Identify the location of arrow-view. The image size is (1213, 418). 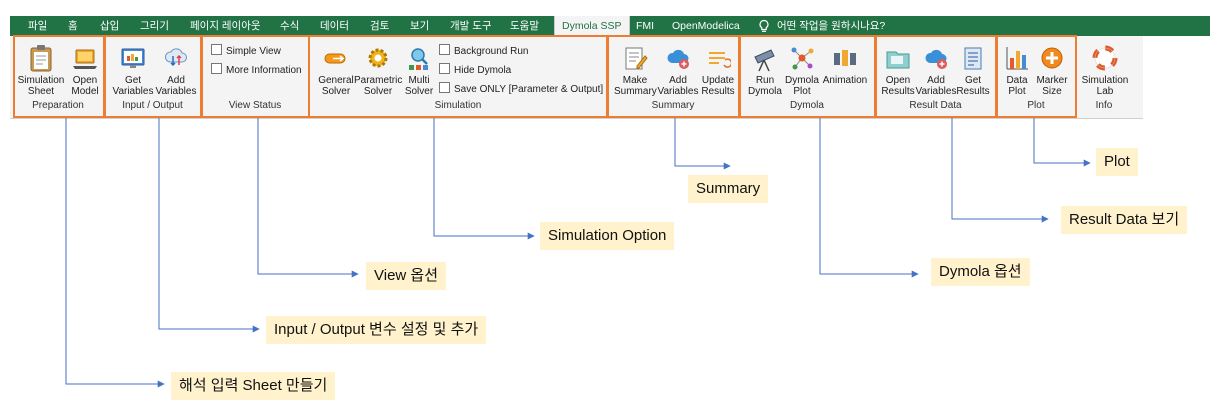
(308, 198).